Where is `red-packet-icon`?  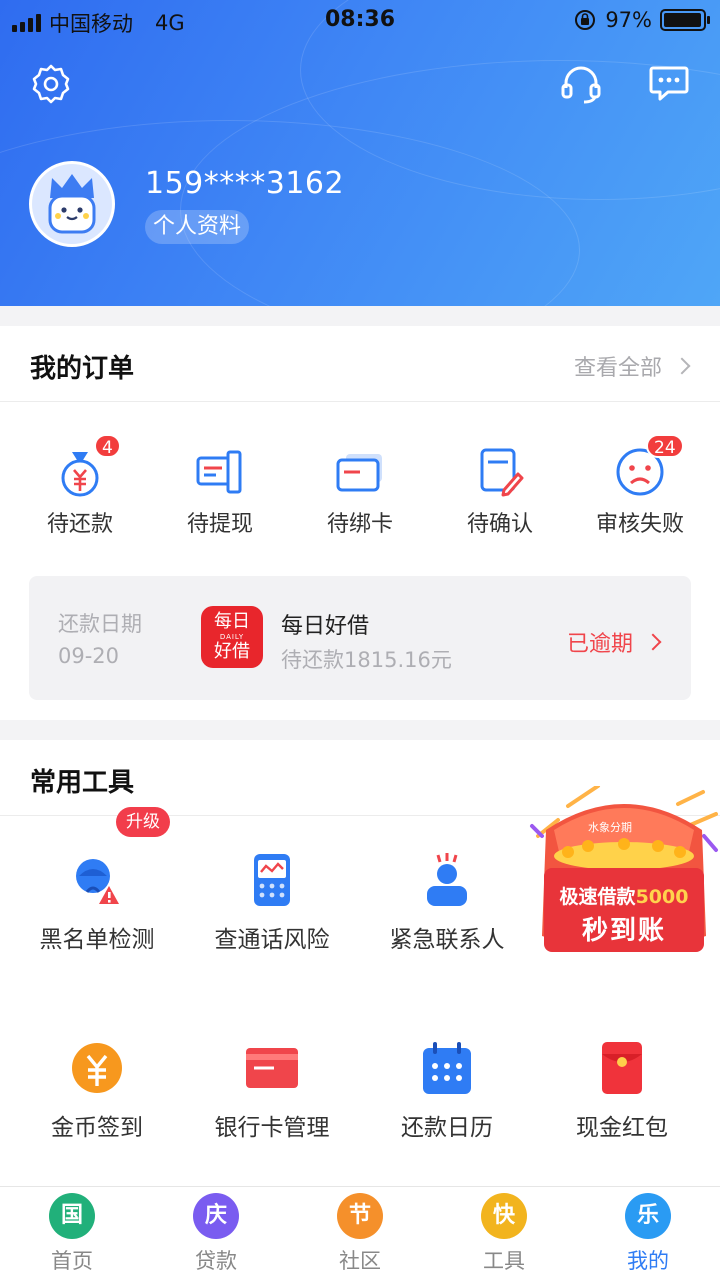 red-packet-icon is located at coordinates (622, 1068).